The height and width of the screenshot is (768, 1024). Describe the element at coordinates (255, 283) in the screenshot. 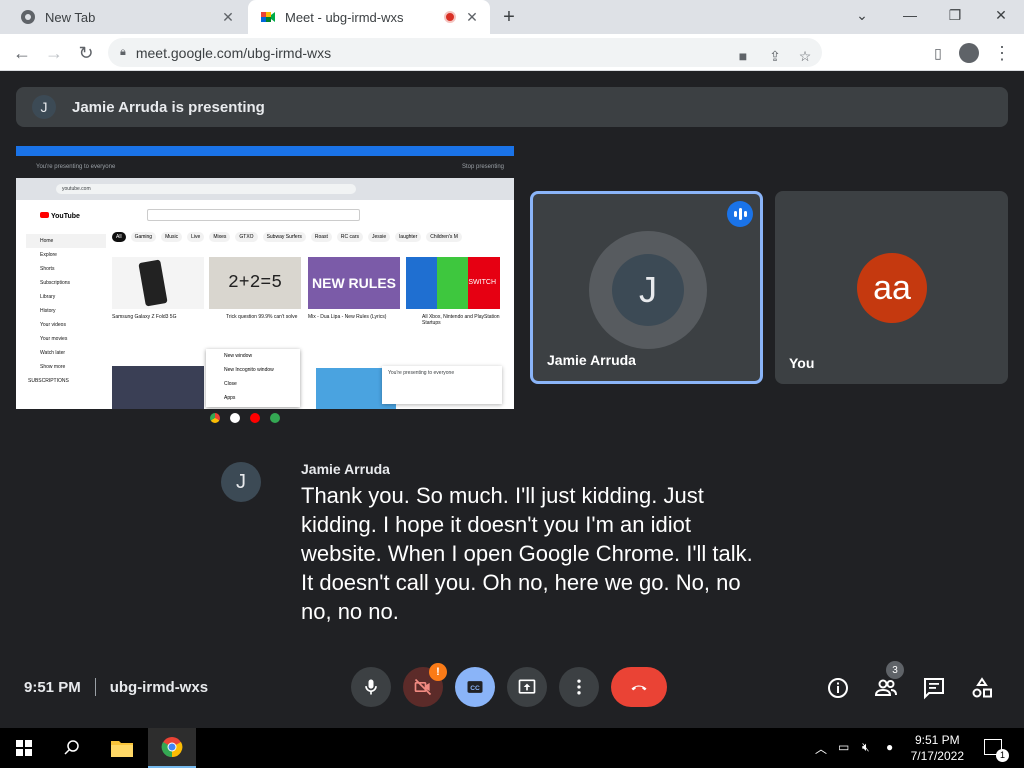

I see `video-thumb: 2+2=5` at that location.